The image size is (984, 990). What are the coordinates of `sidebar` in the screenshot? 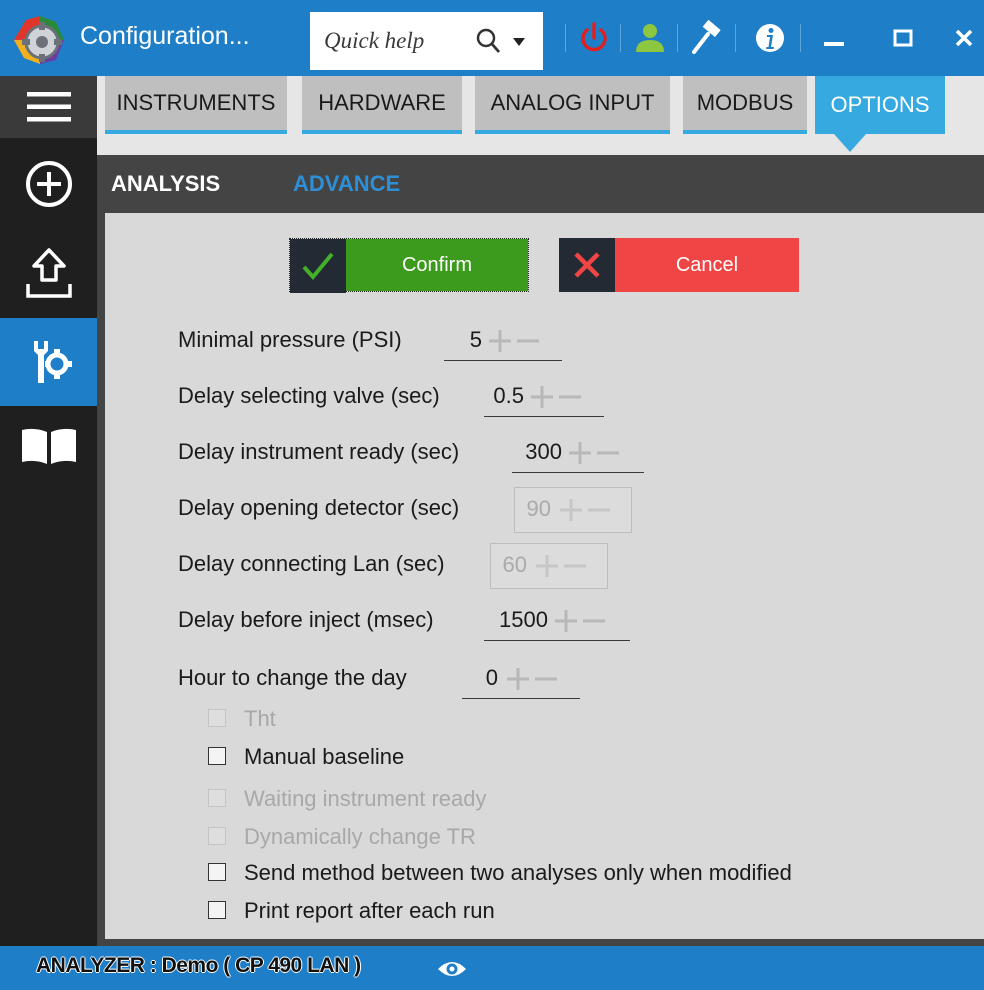 It's located at (48, 511).